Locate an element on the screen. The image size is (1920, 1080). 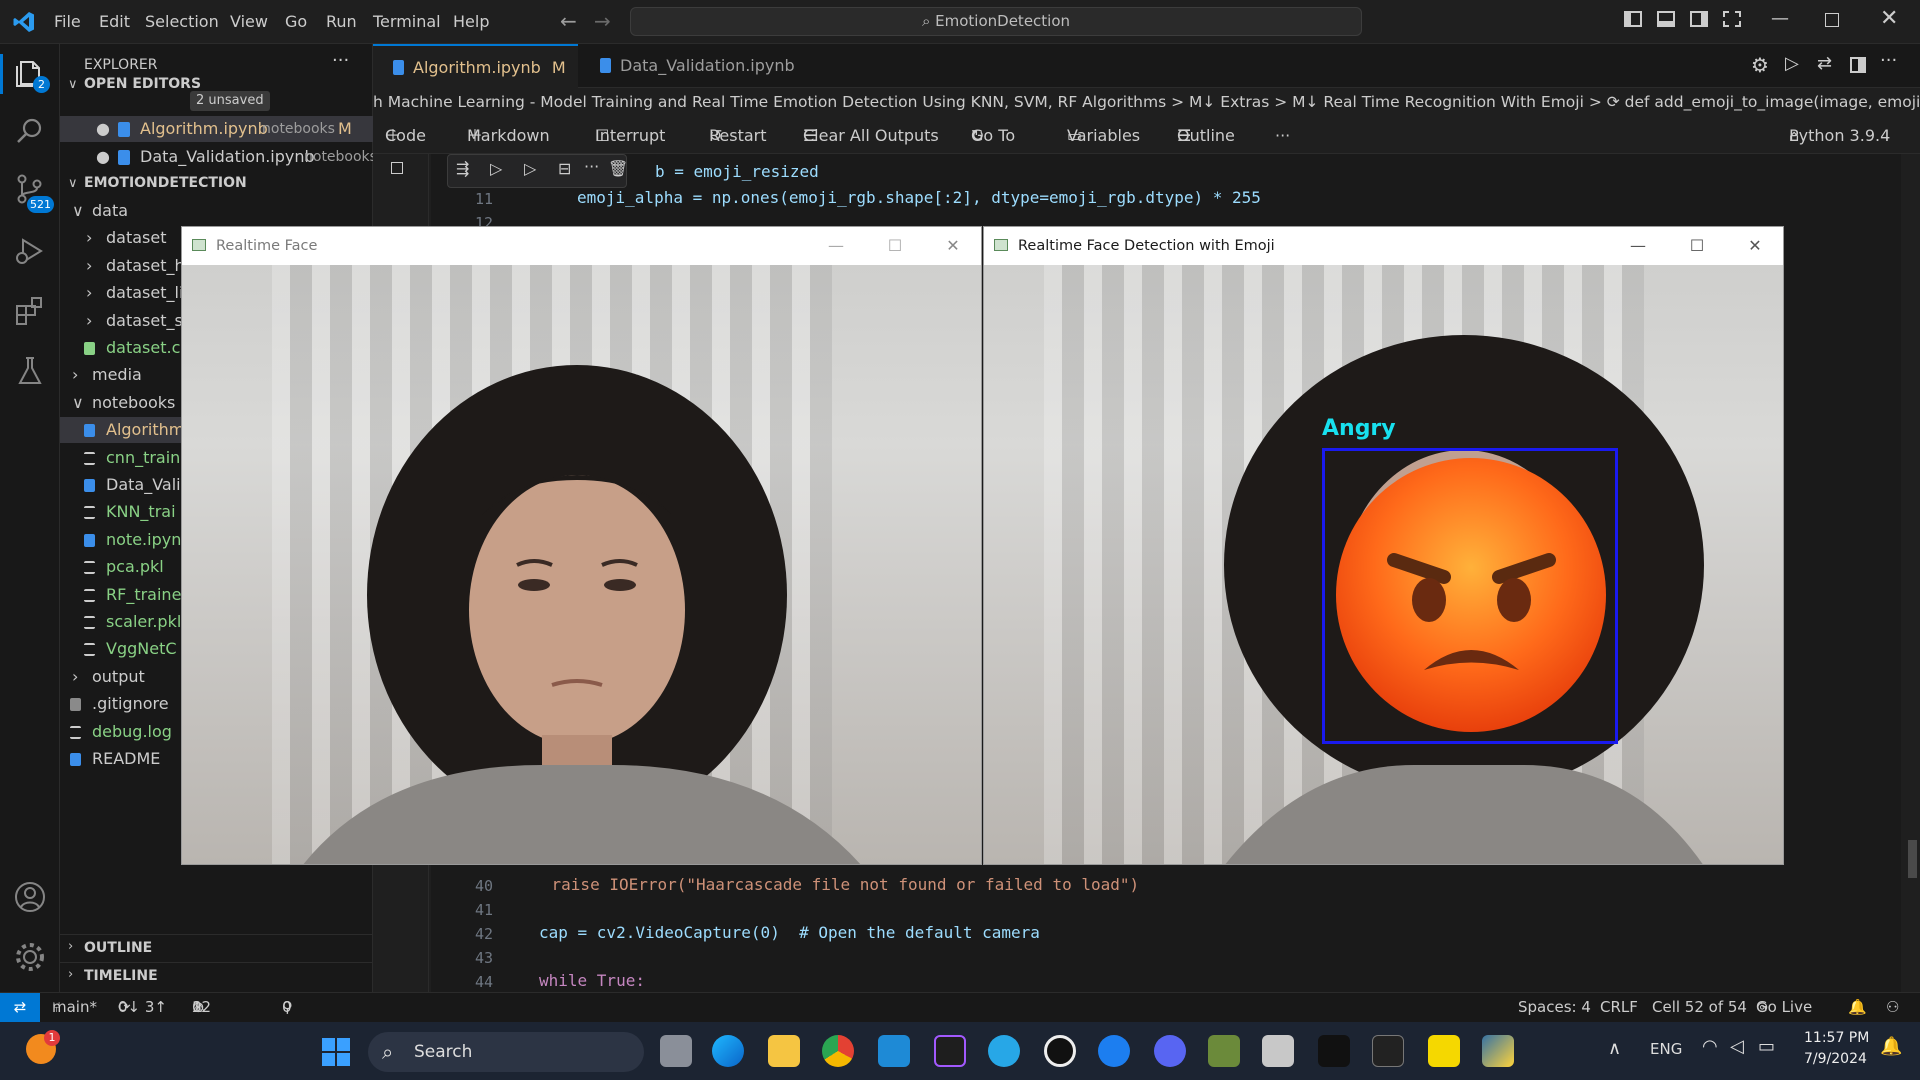
telegram-icon is located at coordinates (1004, 1051).